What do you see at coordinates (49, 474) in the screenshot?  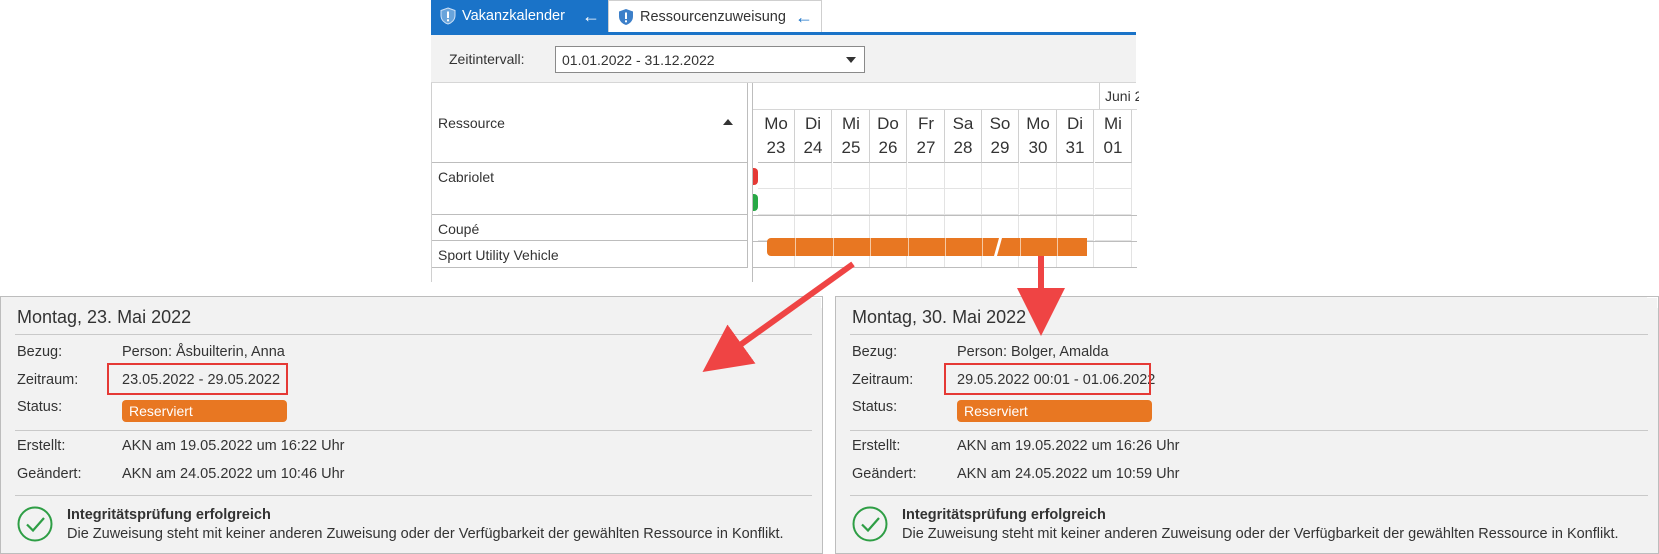 I see `geaendert-label: Geändert:` at bounding box center [49, 474].